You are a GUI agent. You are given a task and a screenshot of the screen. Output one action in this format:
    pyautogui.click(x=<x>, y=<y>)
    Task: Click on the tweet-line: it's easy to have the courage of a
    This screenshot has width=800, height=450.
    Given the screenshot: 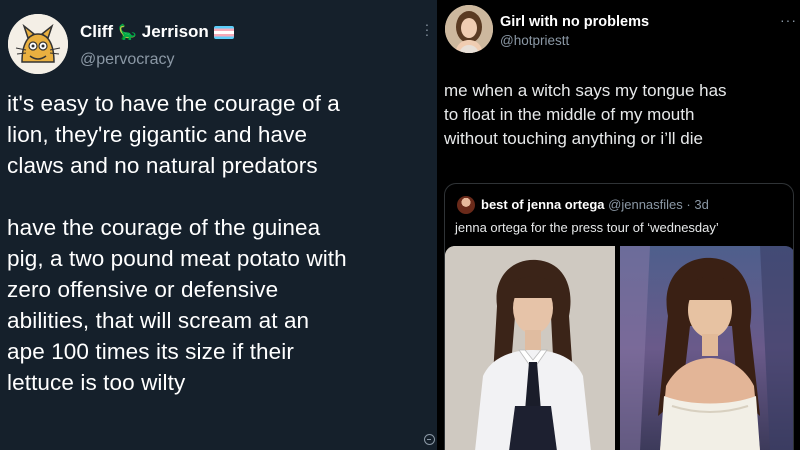 What is the action you would take?
    pyautogui.click(x=173, y=103)
    